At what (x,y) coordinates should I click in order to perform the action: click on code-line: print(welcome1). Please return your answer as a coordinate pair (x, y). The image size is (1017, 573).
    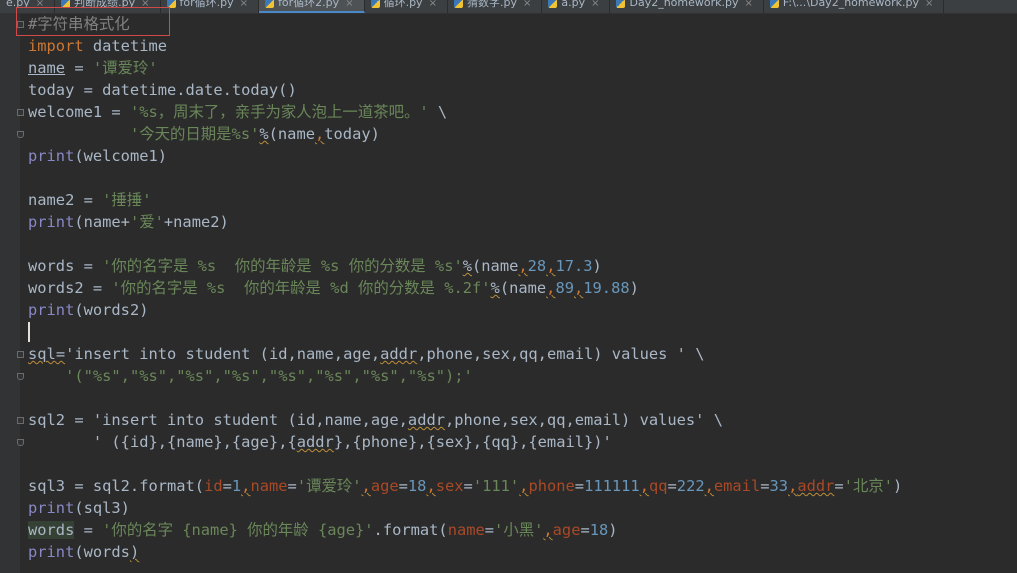
    Looking at the image, I should click on (522, 156).